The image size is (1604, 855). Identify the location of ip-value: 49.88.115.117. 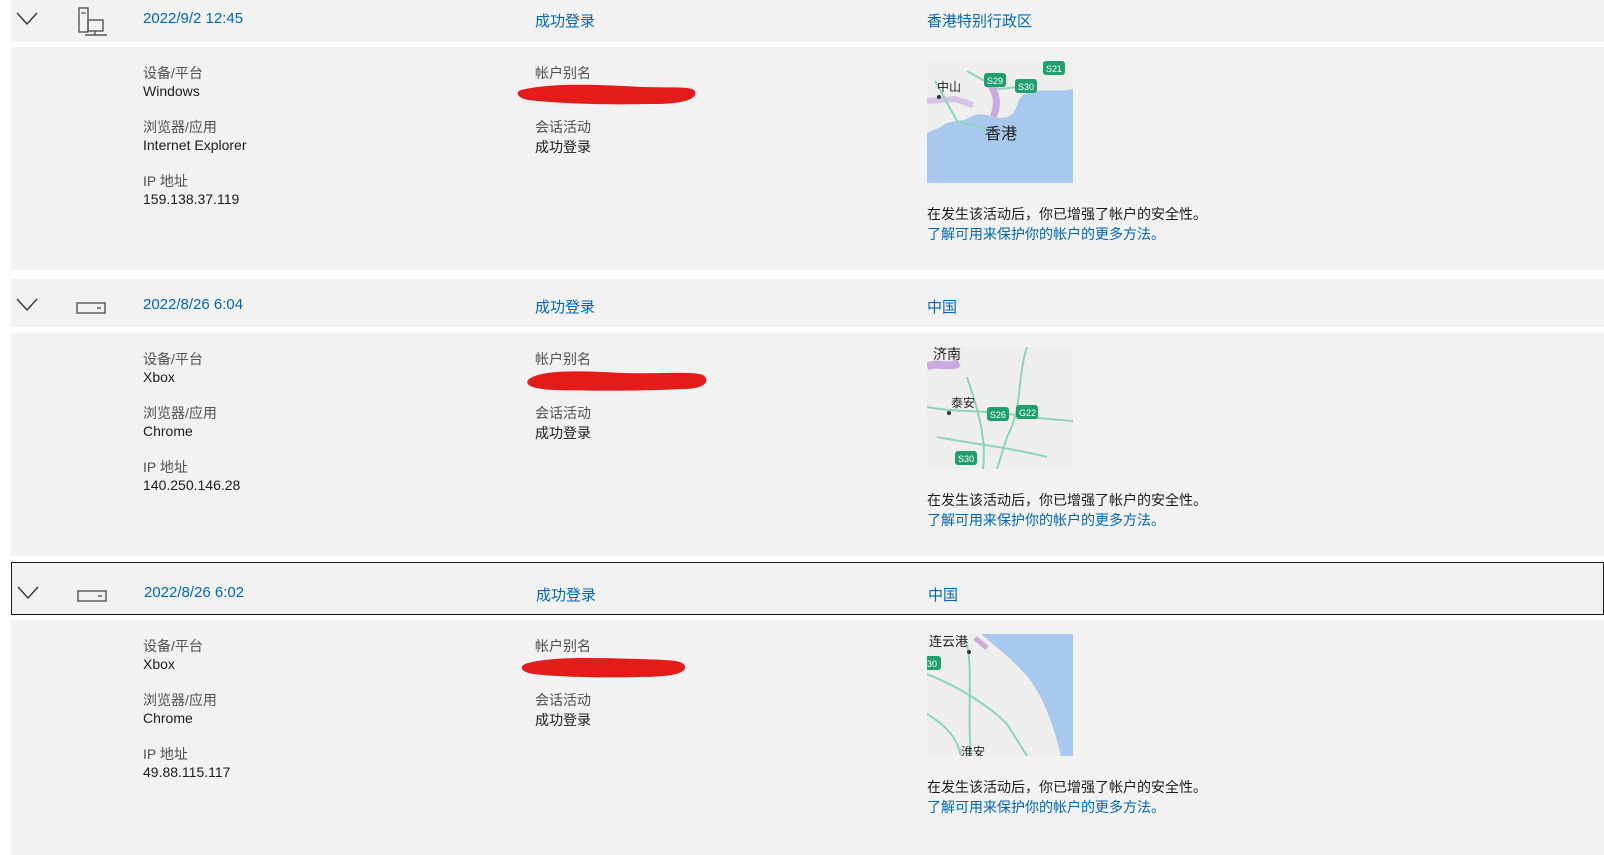
(187, 772).